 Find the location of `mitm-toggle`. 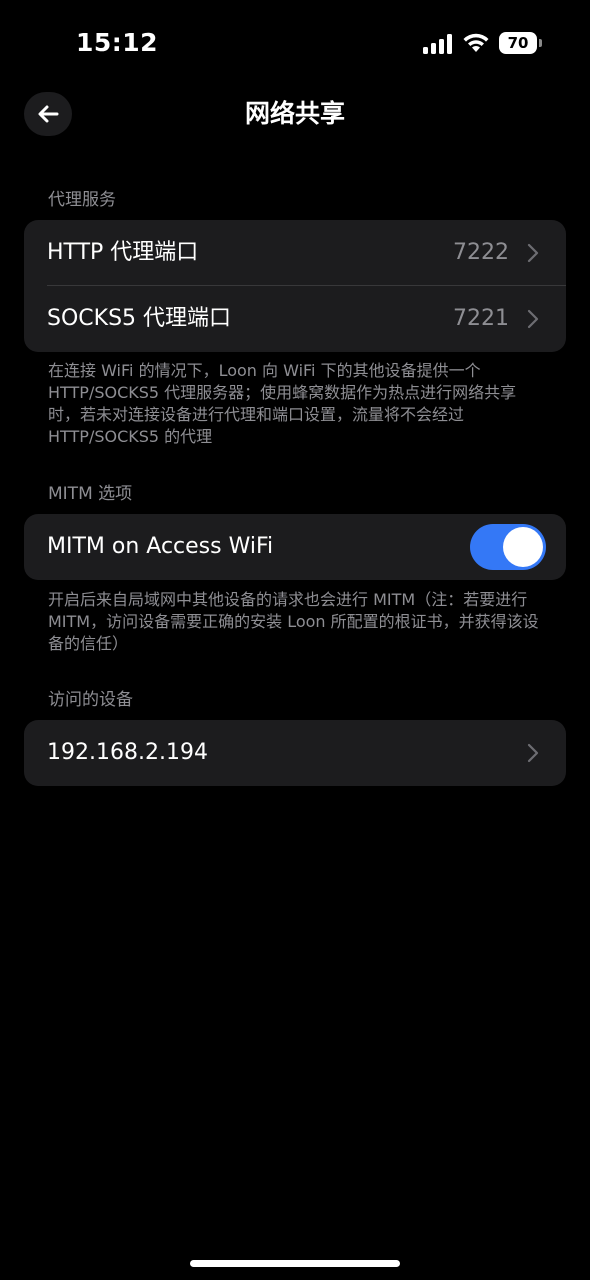

mitm-toggle is located at coordinates (508, 547).